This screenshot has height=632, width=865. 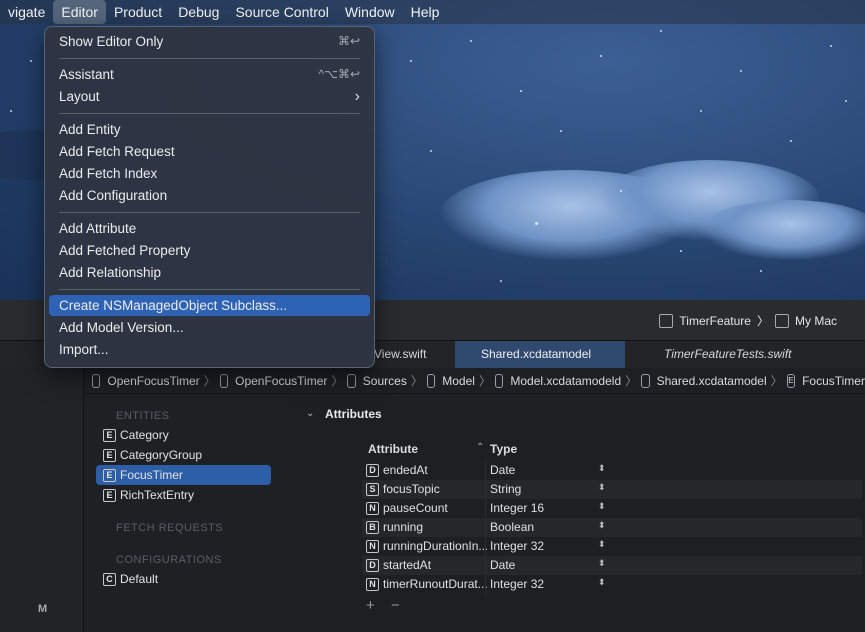 I want to click on column-header-type: Type, so click(x=503, y=449).